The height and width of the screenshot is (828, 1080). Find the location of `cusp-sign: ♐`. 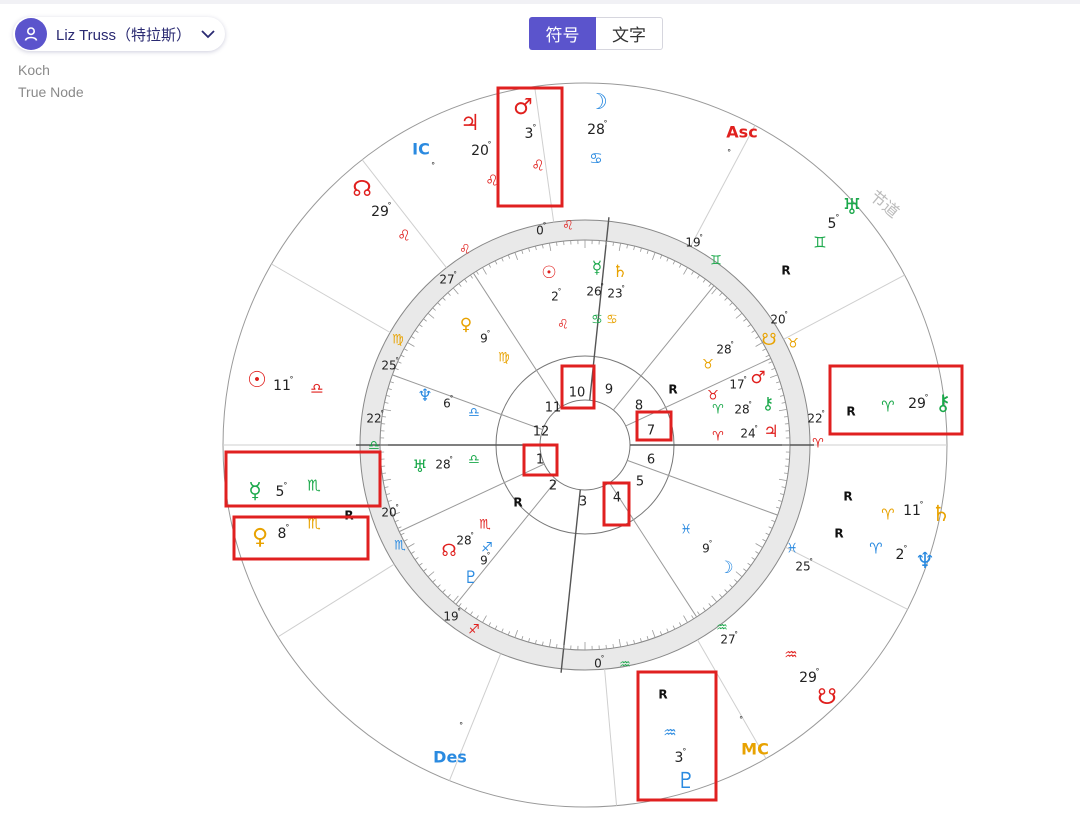

cusp-sign: ♐ is located at coordinates (474, 630).